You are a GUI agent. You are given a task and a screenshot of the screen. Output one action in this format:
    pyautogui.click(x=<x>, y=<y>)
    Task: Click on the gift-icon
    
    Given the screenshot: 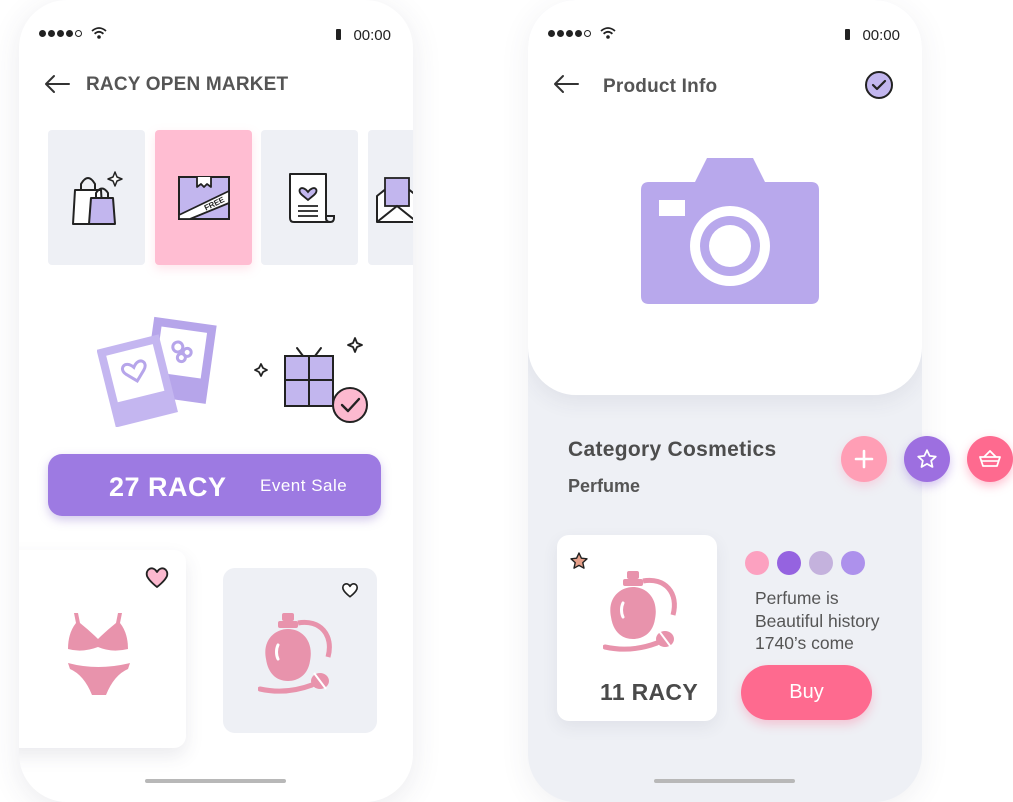 What is the action you would take?
    pyautogui.click(x=311, y=380)
    